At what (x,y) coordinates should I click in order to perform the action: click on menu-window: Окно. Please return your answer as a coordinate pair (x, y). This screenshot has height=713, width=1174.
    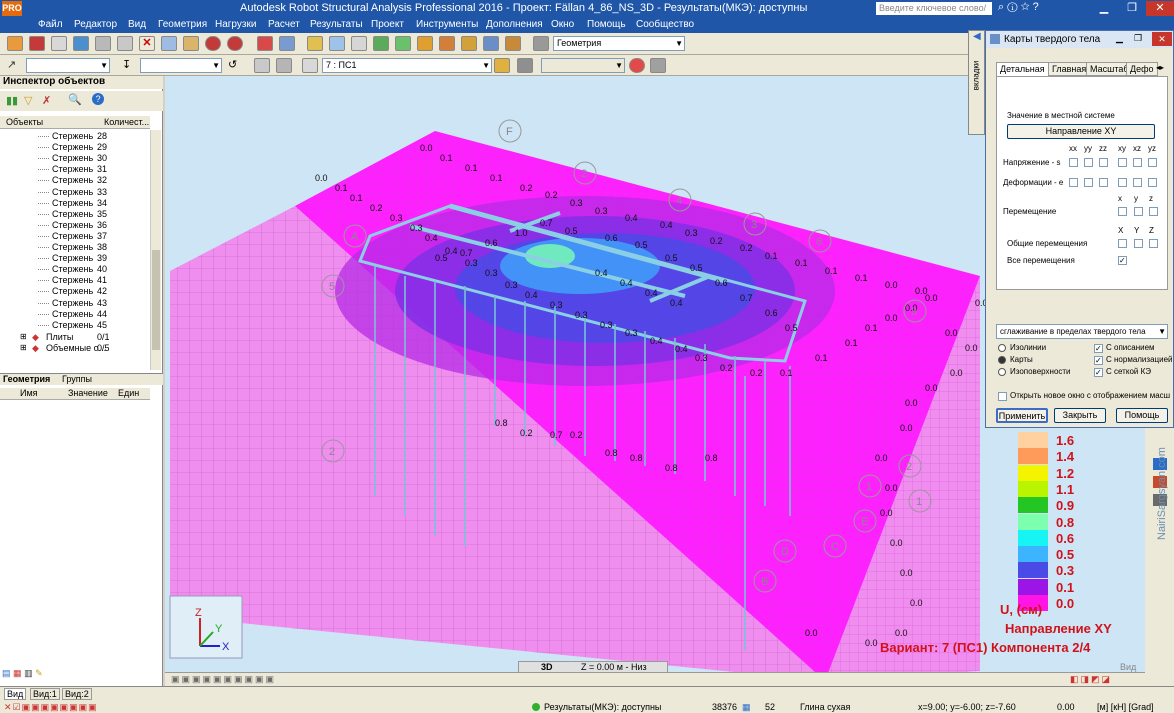
    Looking at the image, I should click on (562, 24).